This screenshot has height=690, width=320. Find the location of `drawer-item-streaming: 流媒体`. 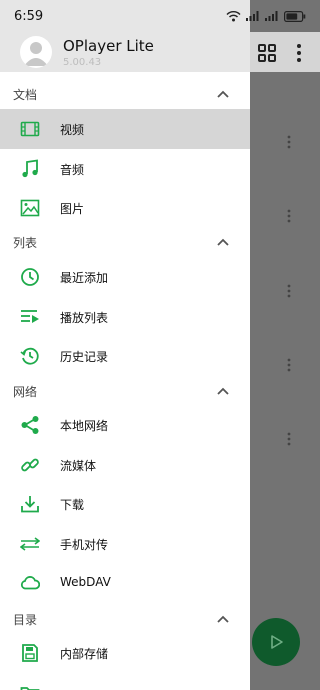

drawer-item-streaming: 流媒体 is located at coordinates (125, 465).